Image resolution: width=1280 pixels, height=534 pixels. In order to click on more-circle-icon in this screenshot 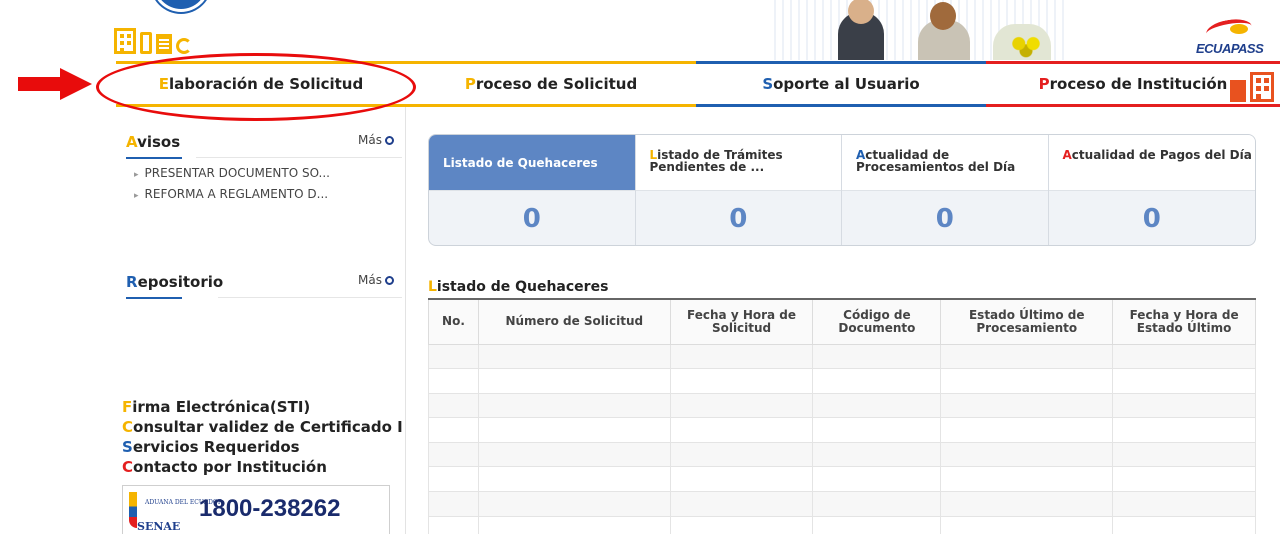, I will do `click(389, 140)`.